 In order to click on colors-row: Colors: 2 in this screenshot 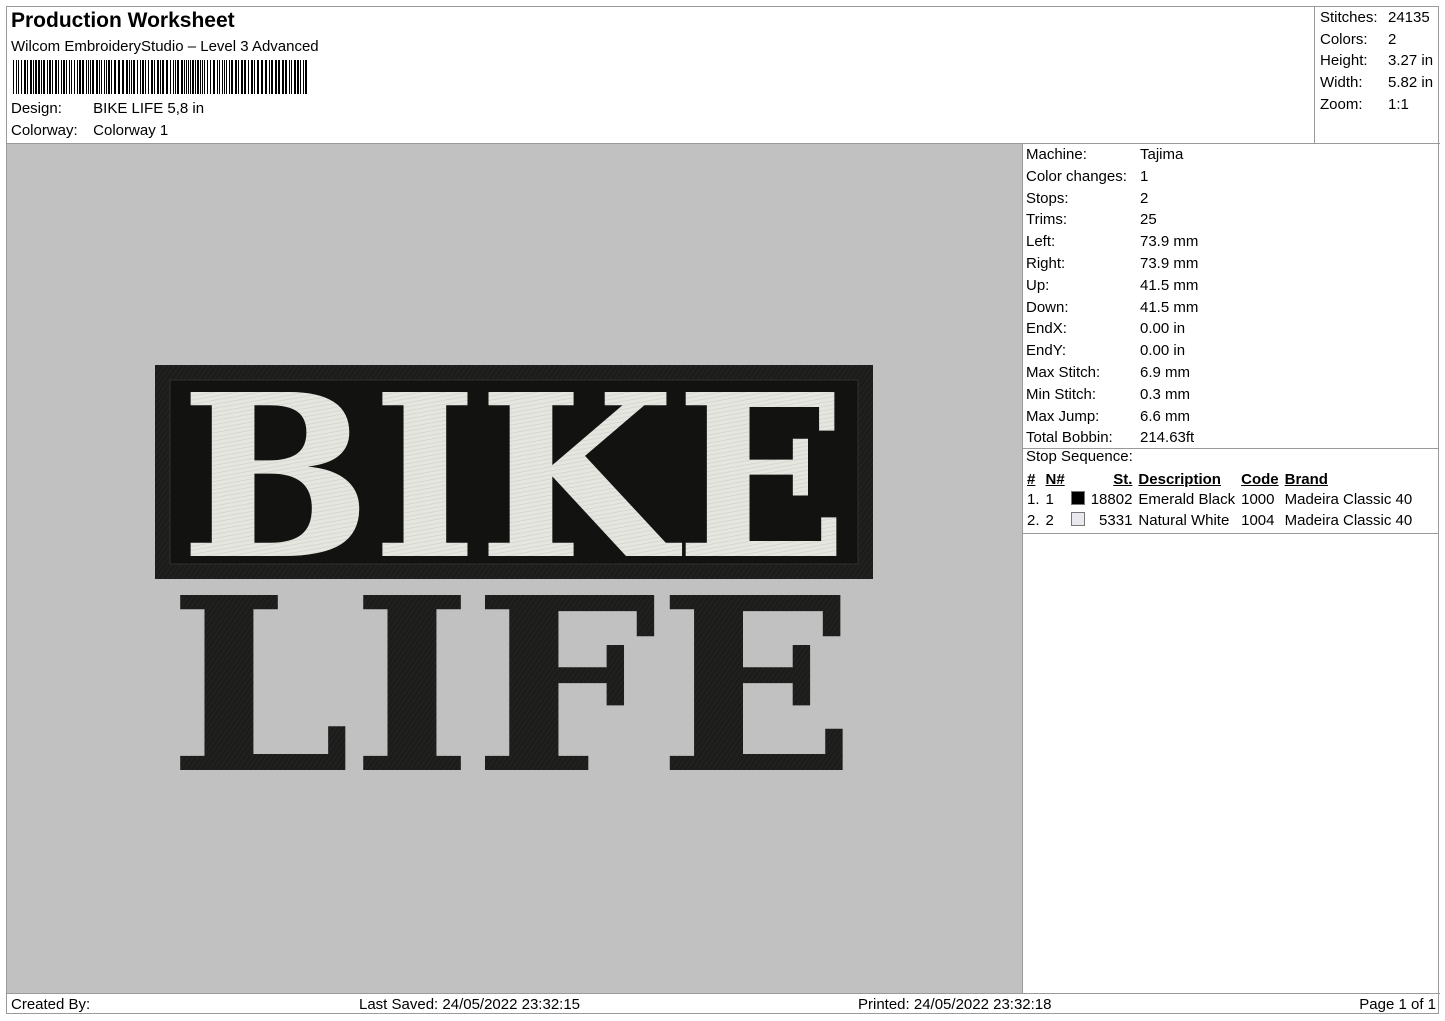, I will do `click(1358, 39)`.